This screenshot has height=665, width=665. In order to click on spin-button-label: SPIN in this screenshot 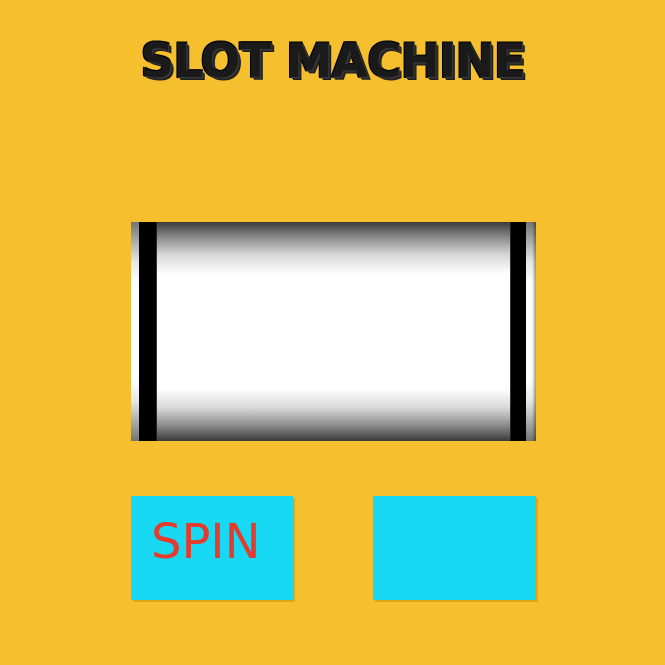, I will do `click(206, 542)`.